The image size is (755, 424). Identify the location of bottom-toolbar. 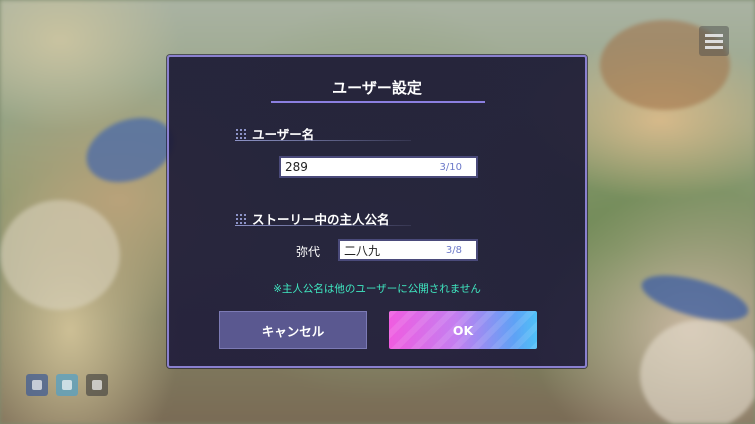
(67, 385).